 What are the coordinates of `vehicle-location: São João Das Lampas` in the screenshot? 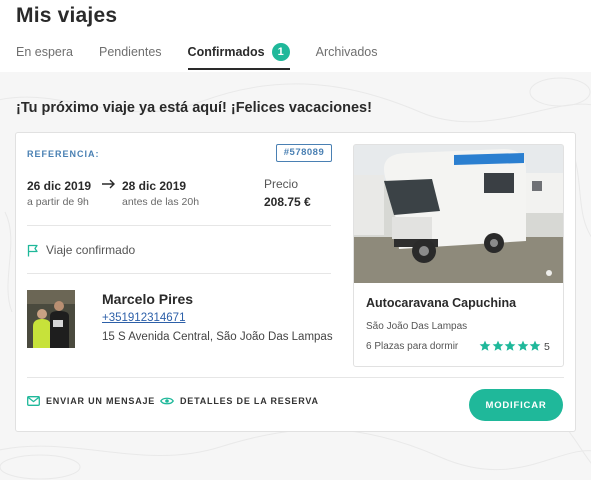 It's located at (417, 326).